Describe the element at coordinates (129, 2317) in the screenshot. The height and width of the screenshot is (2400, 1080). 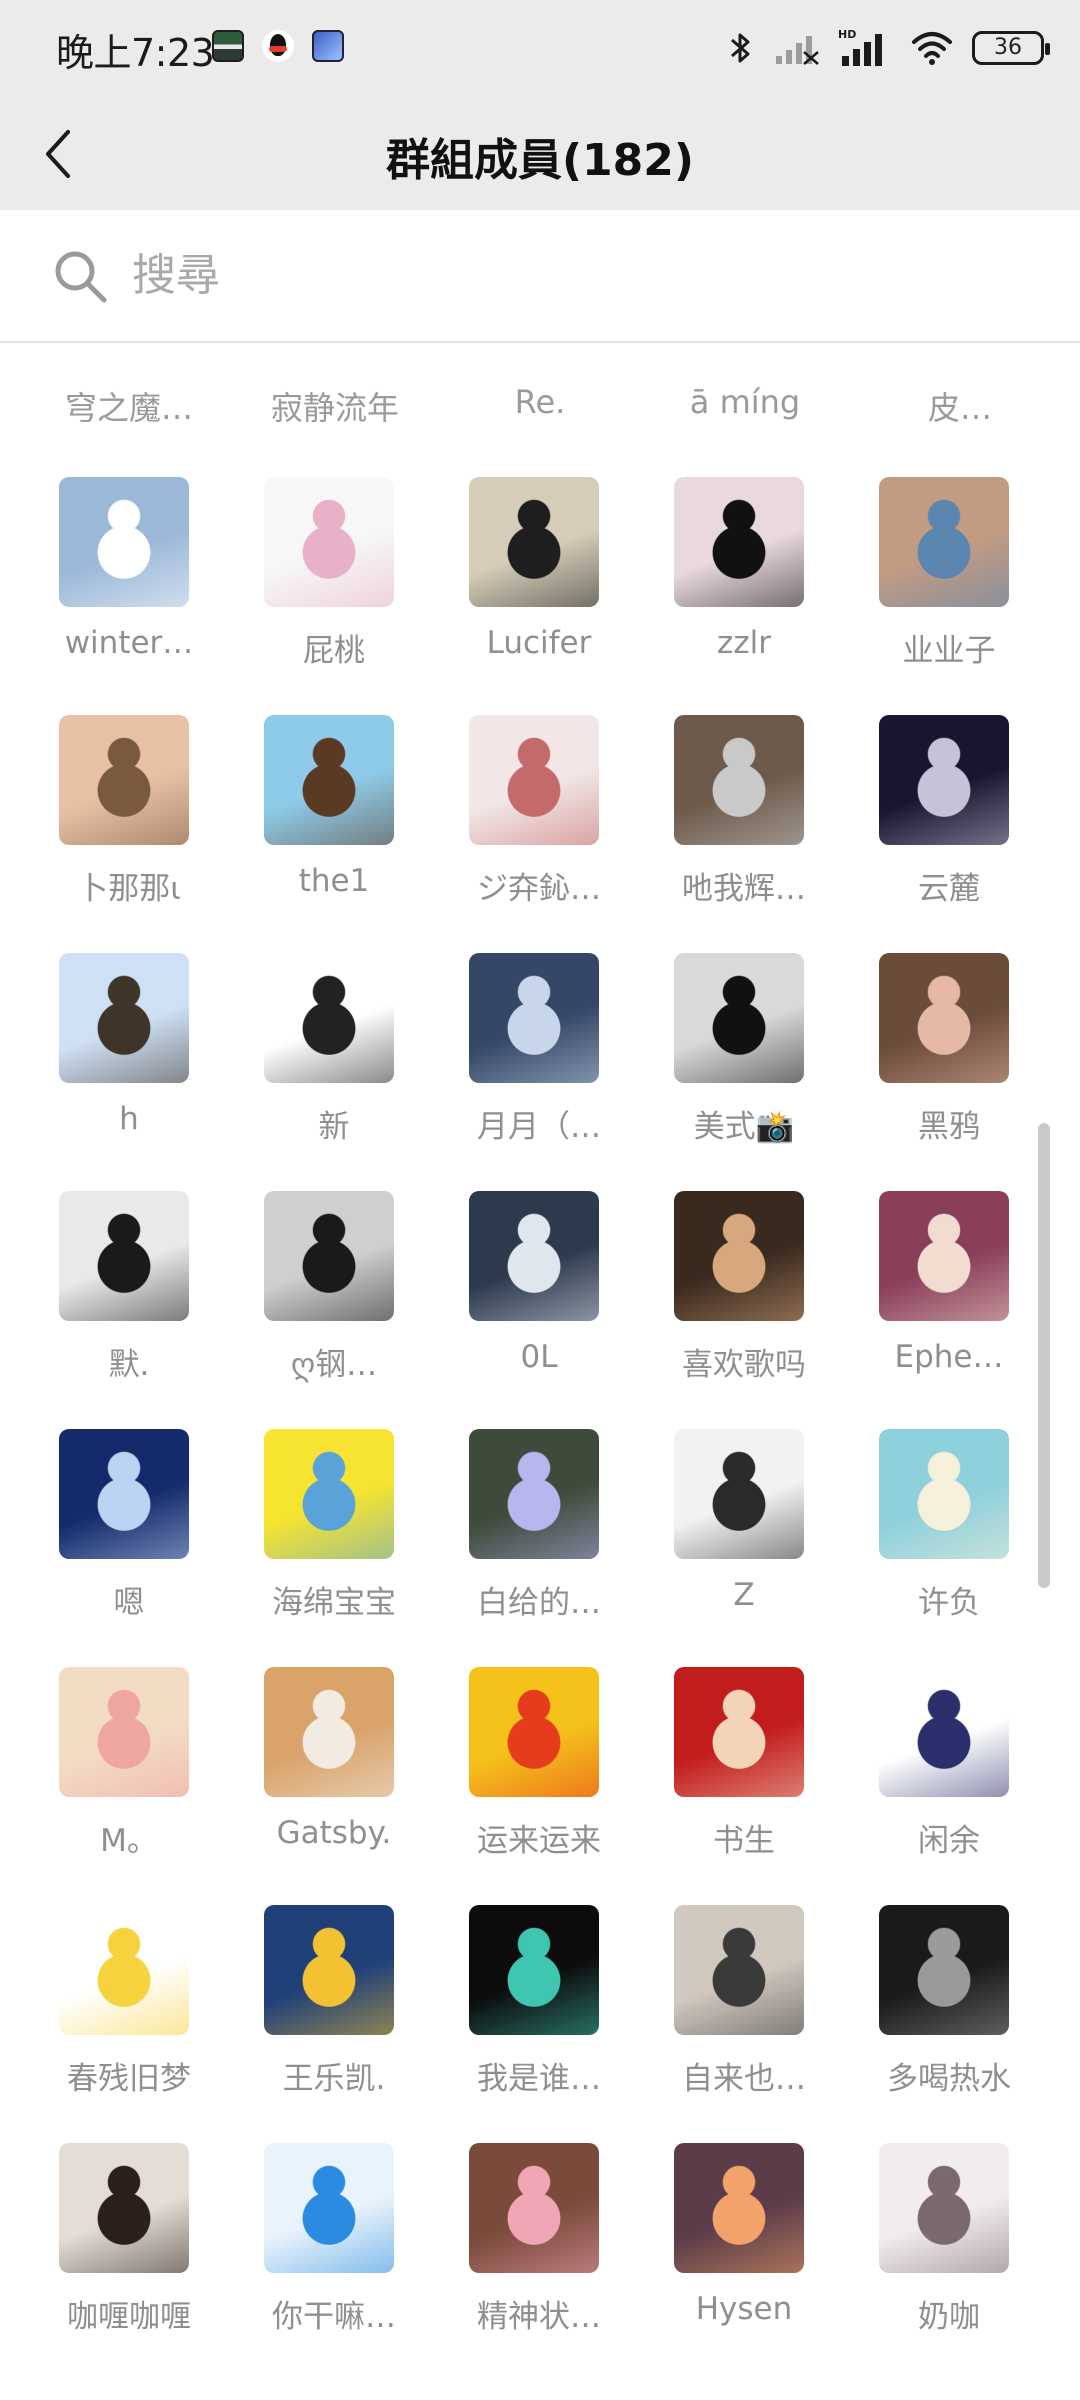
I see `member-name: 咖喱咖喱` at that location.